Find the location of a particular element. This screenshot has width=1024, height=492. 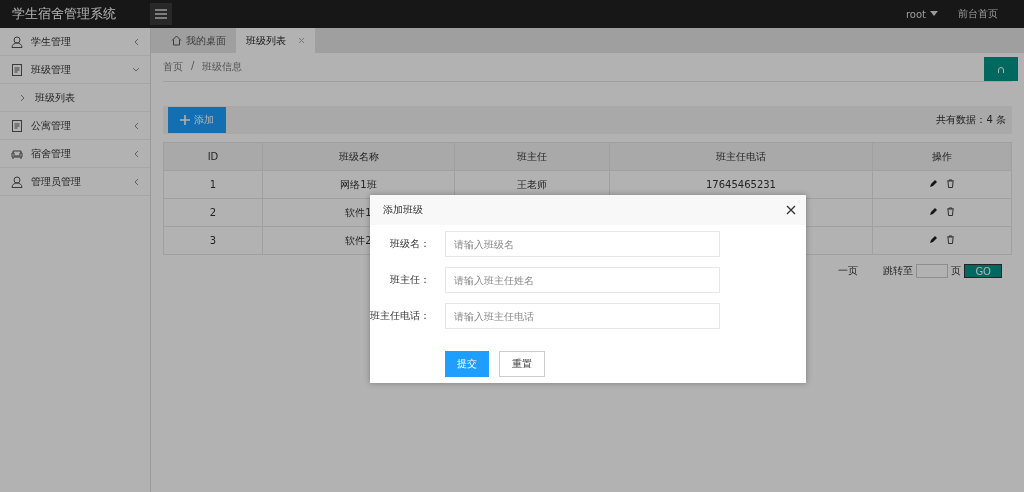

input-field: 请输入班主任姓名 is located at coordinates (582, 280).